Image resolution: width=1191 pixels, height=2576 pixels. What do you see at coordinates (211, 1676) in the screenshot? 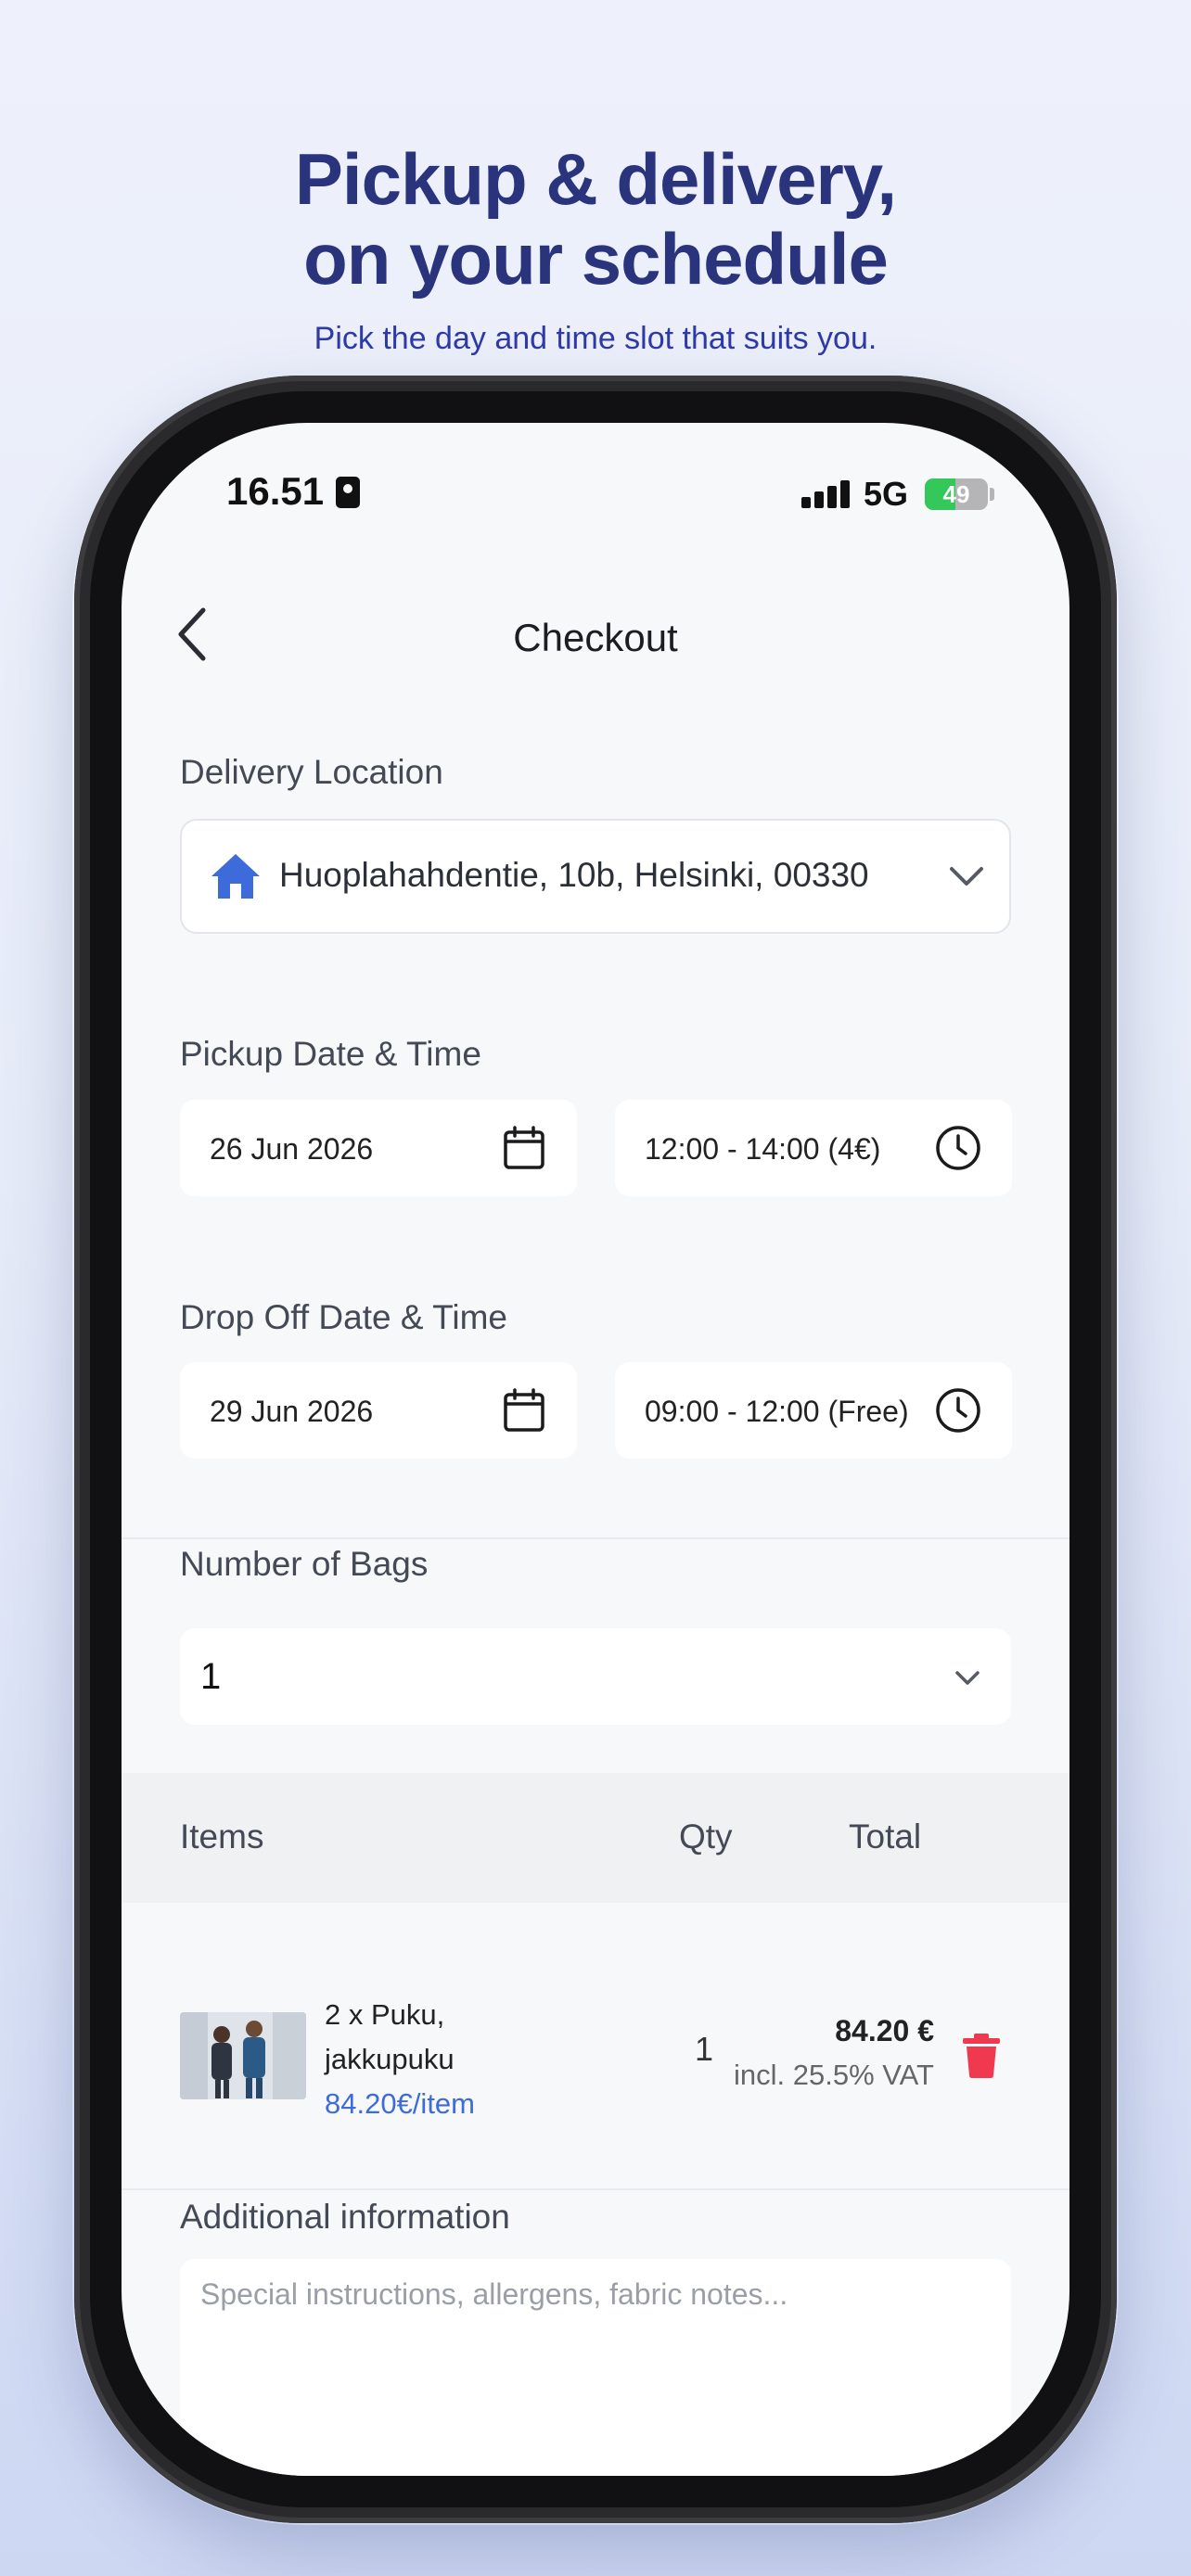
I see `bags-value: 1` at bounding box center [211, 1676].